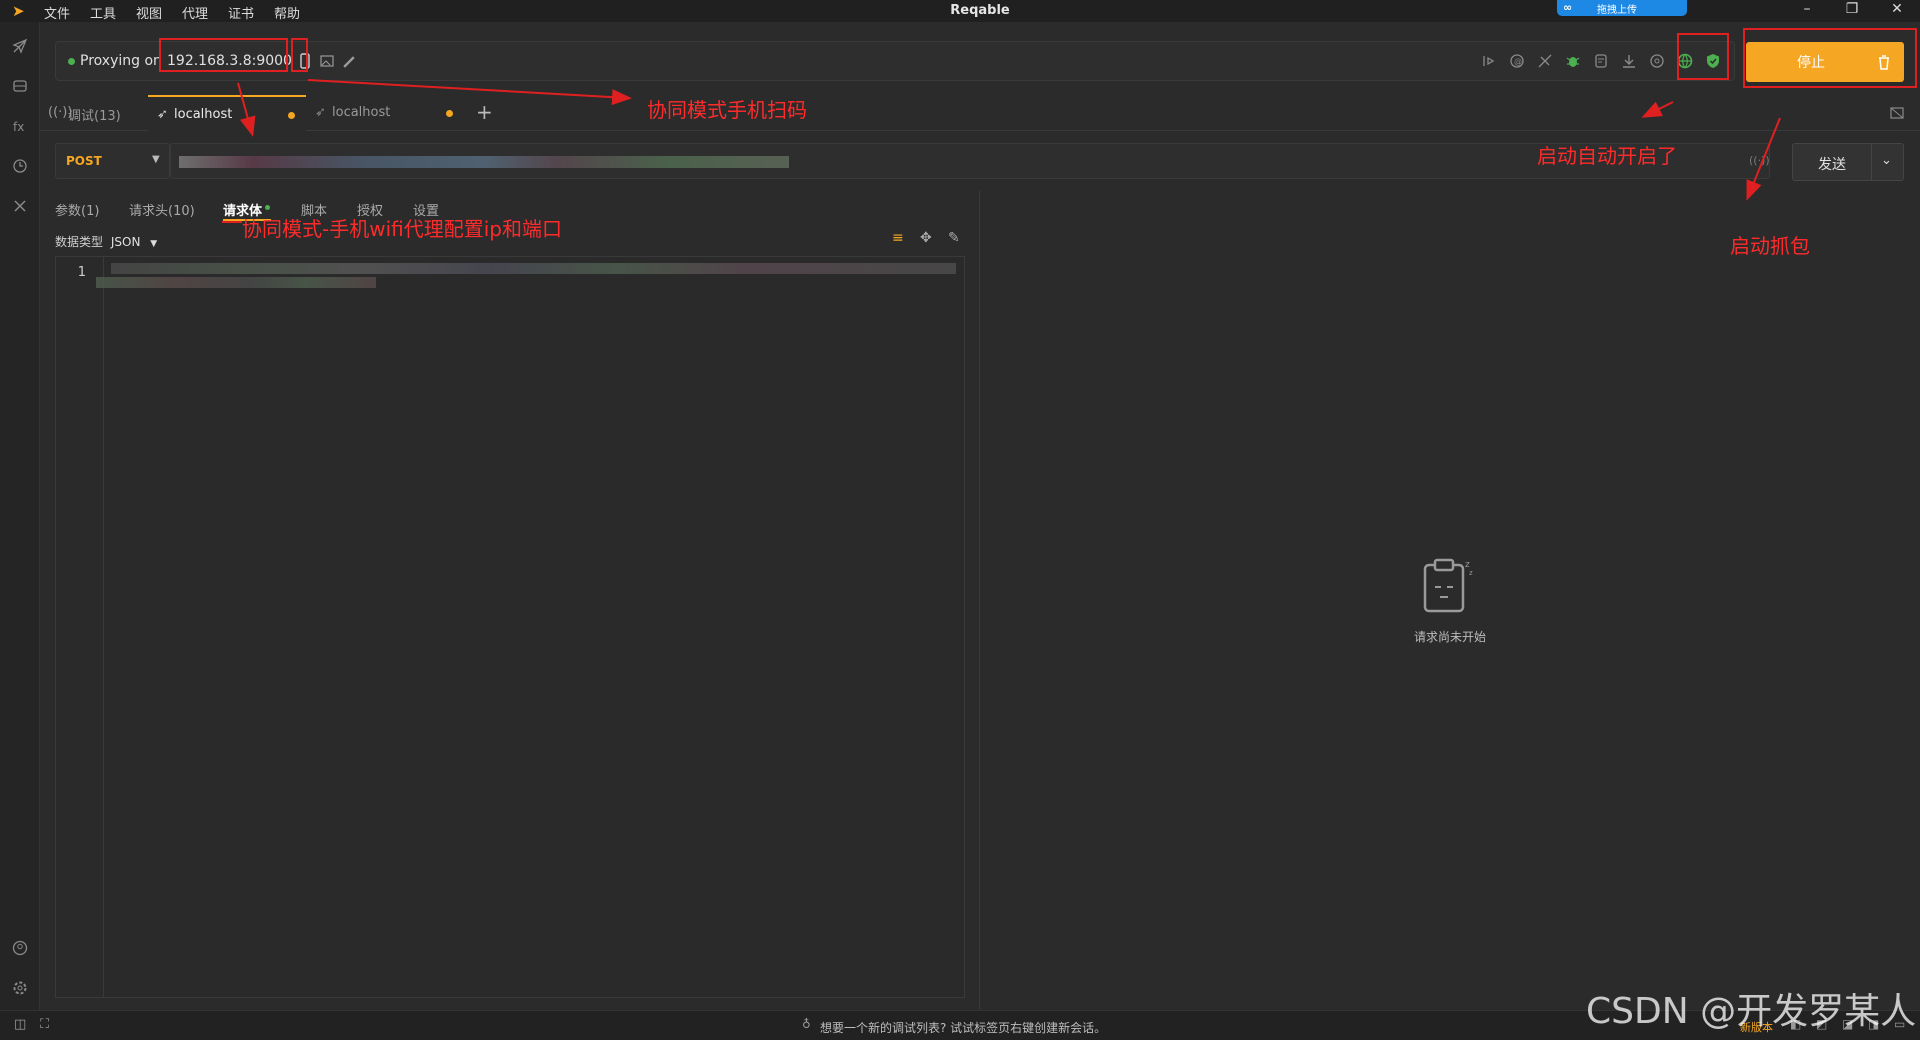 The height and width of the screenshot is (1040, 1920). What do you see at coordinates (361, 112) in the screenshot?
I see `tab-localhost-2-label: localhost` at bounding box center [361, 112].